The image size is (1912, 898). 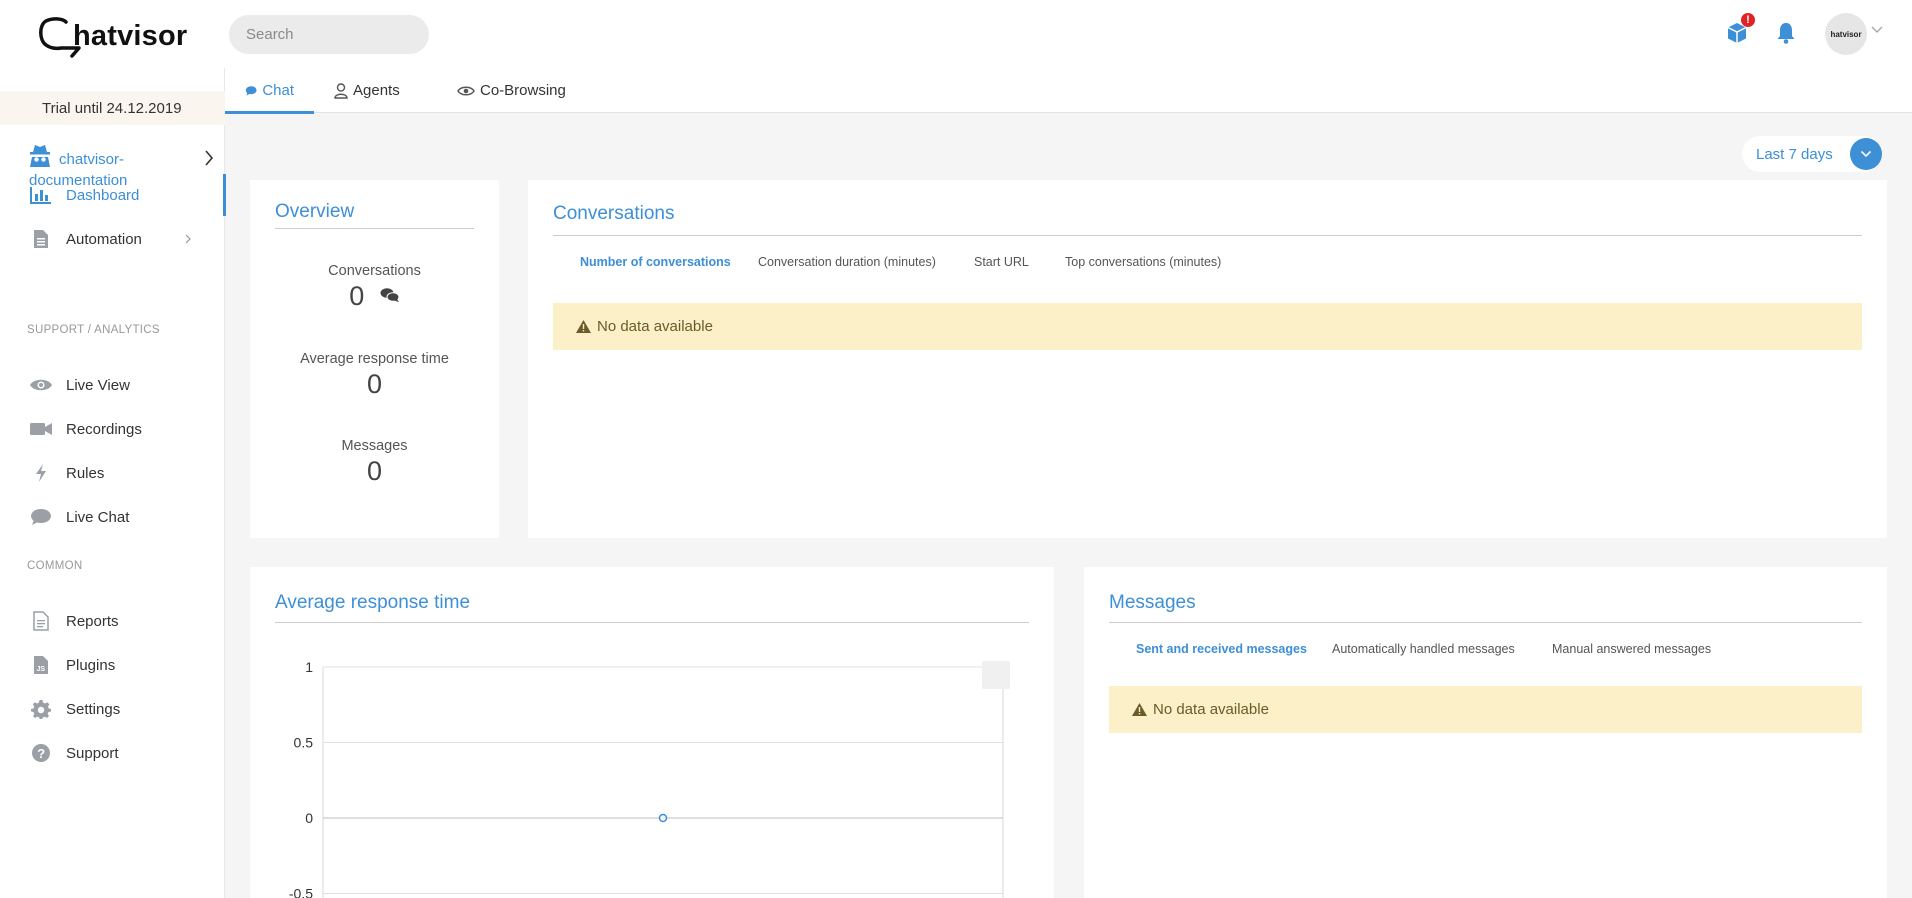 What do you see at coordinates (646, 778) in the screenshot?
I see `avg-response-chart: 1 0.5 0 -0.5` at bounding box center [646, 778].